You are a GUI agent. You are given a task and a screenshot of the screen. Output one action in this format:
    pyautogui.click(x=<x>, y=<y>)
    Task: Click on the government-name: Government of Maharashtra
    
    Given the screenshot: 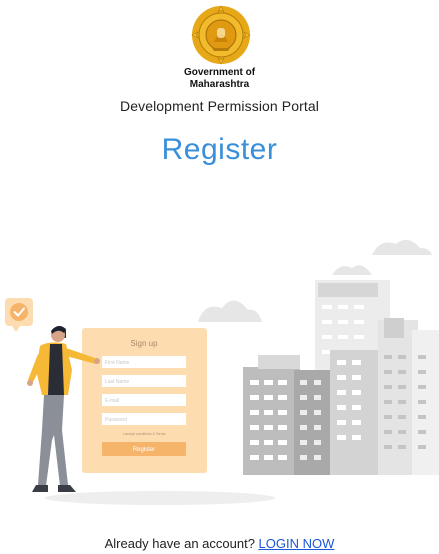 What is the action you would take?
    pyautogui.click(x=219, y=79)
    